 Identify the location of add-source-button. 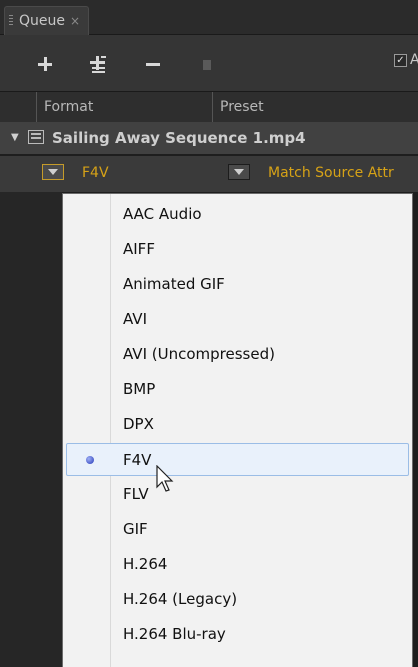
(45, 64).